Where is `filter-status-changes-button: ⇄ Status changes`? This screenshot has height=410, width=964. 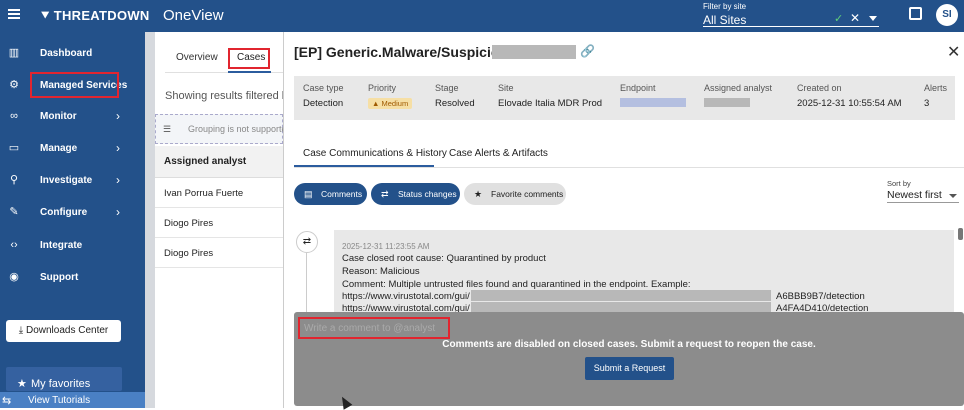 filter-status-changes-button: ⇄ Status changes is located at coordinates (415, 194).